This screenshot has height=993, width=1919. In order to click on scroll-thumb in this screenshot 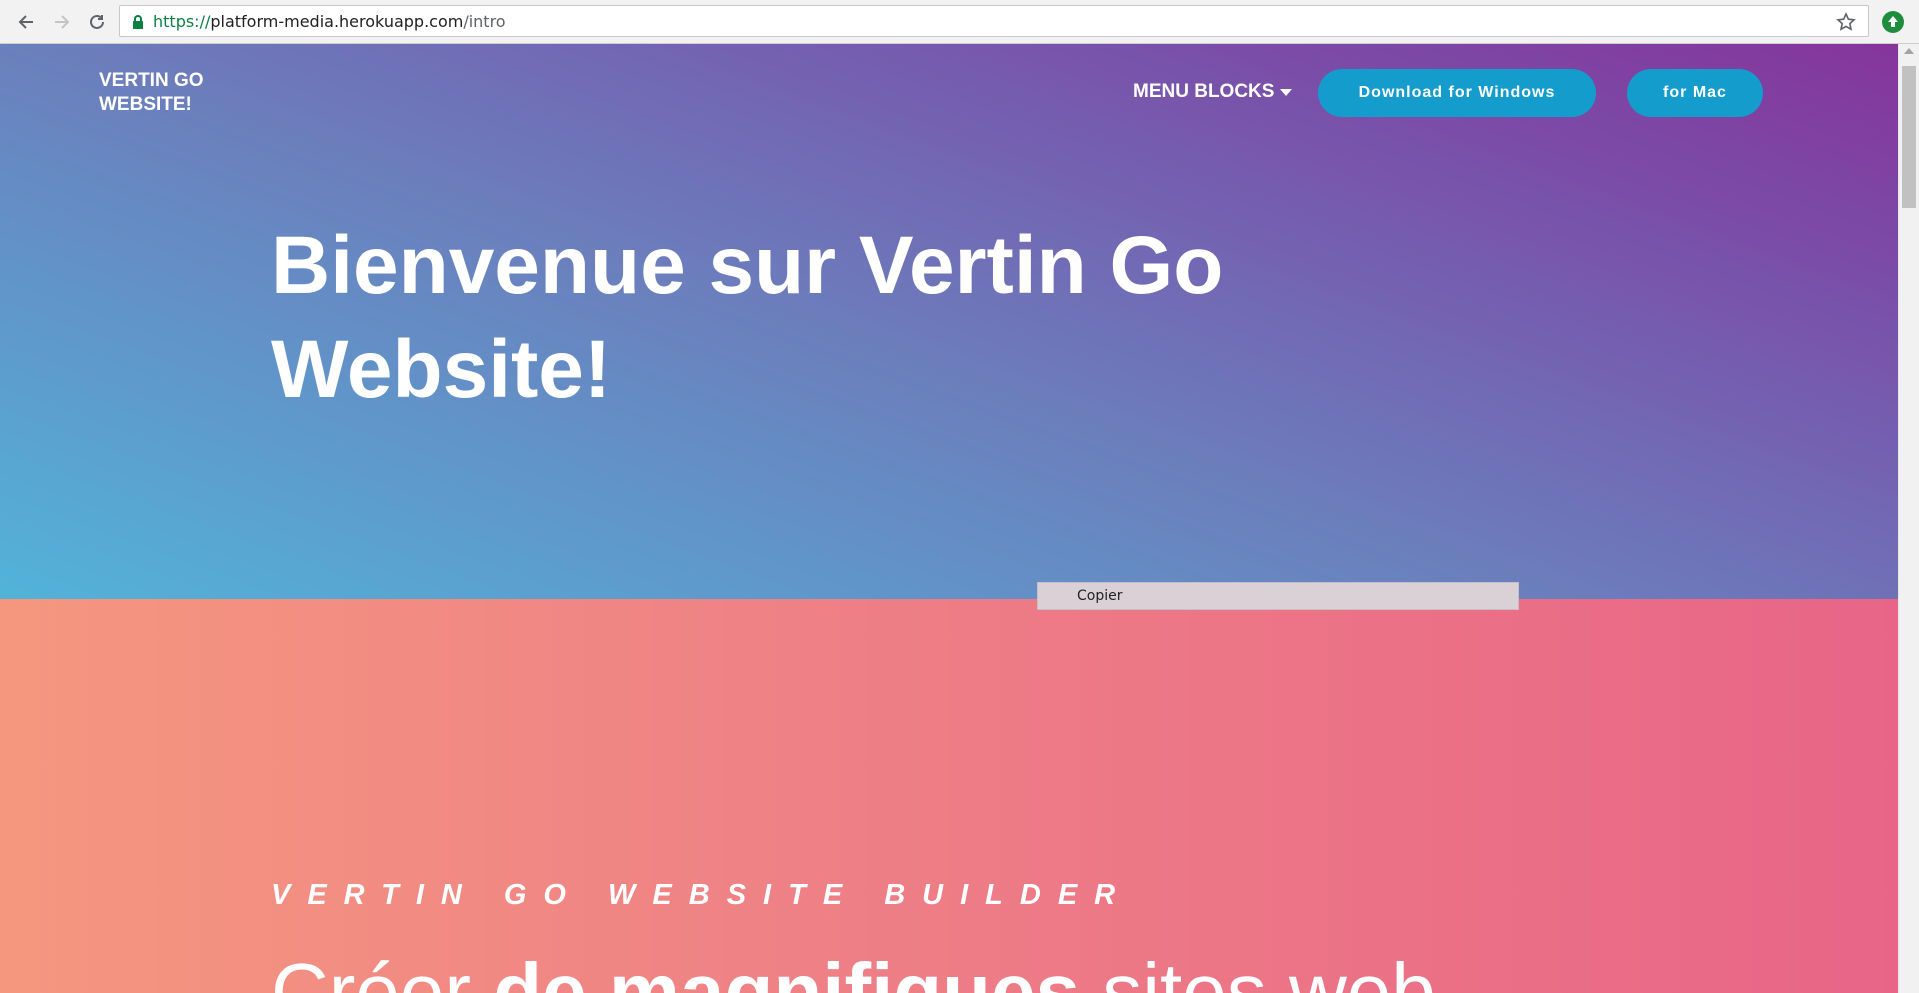, I will do `click(1909, 137)`.